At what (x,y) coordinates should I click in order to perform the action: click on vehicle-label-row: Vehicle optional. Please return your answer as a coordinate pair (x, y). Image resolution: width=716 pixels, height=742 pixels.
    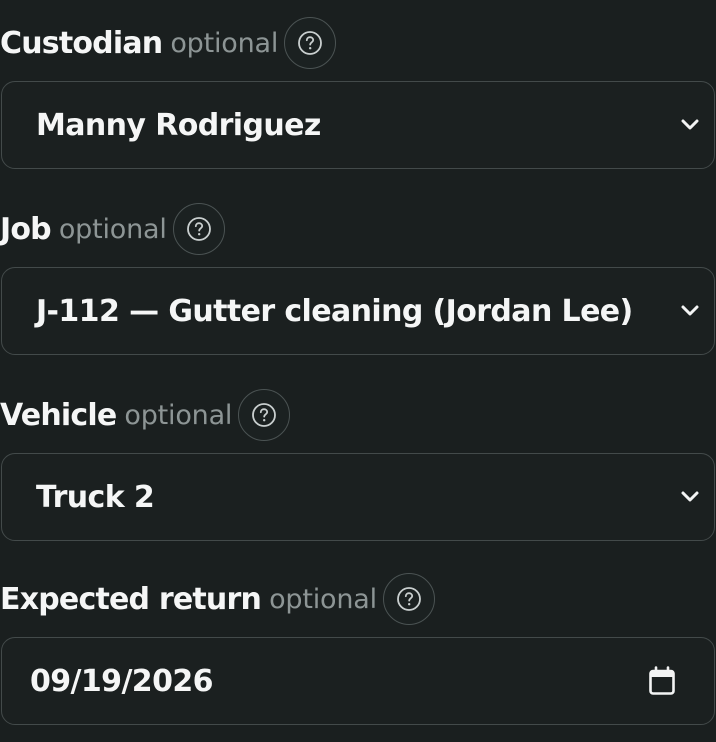
    Looking at the image, I should click on (145, 415).